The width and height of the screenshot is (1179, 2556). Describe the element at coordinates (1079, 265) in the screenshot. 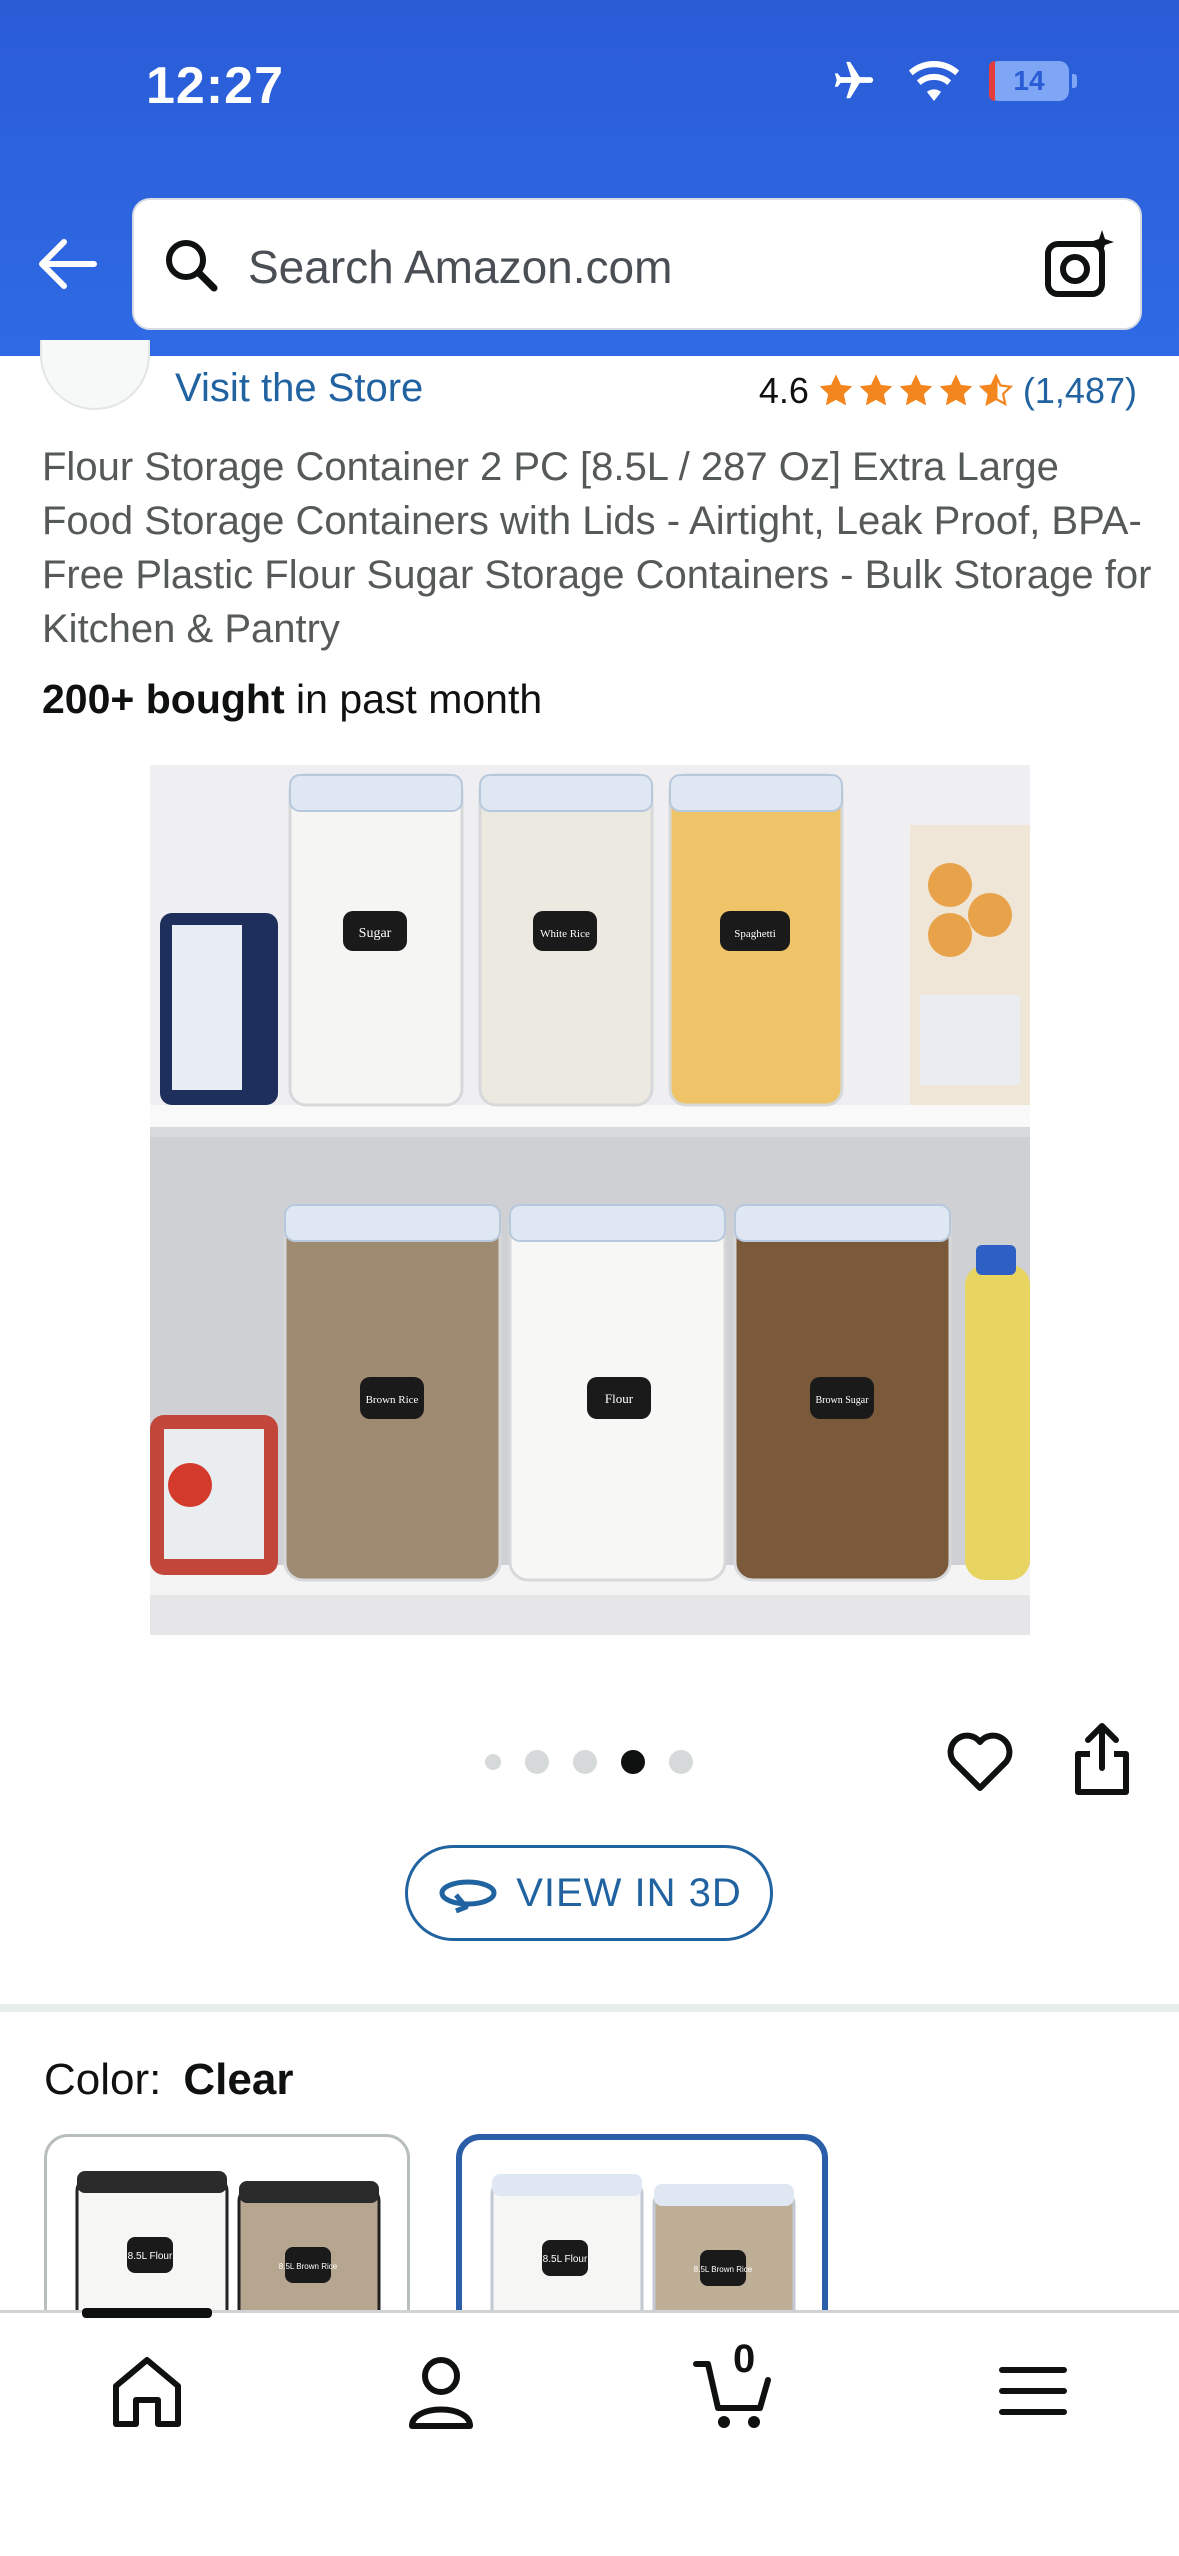

I see `camera-search-icon` at that location.